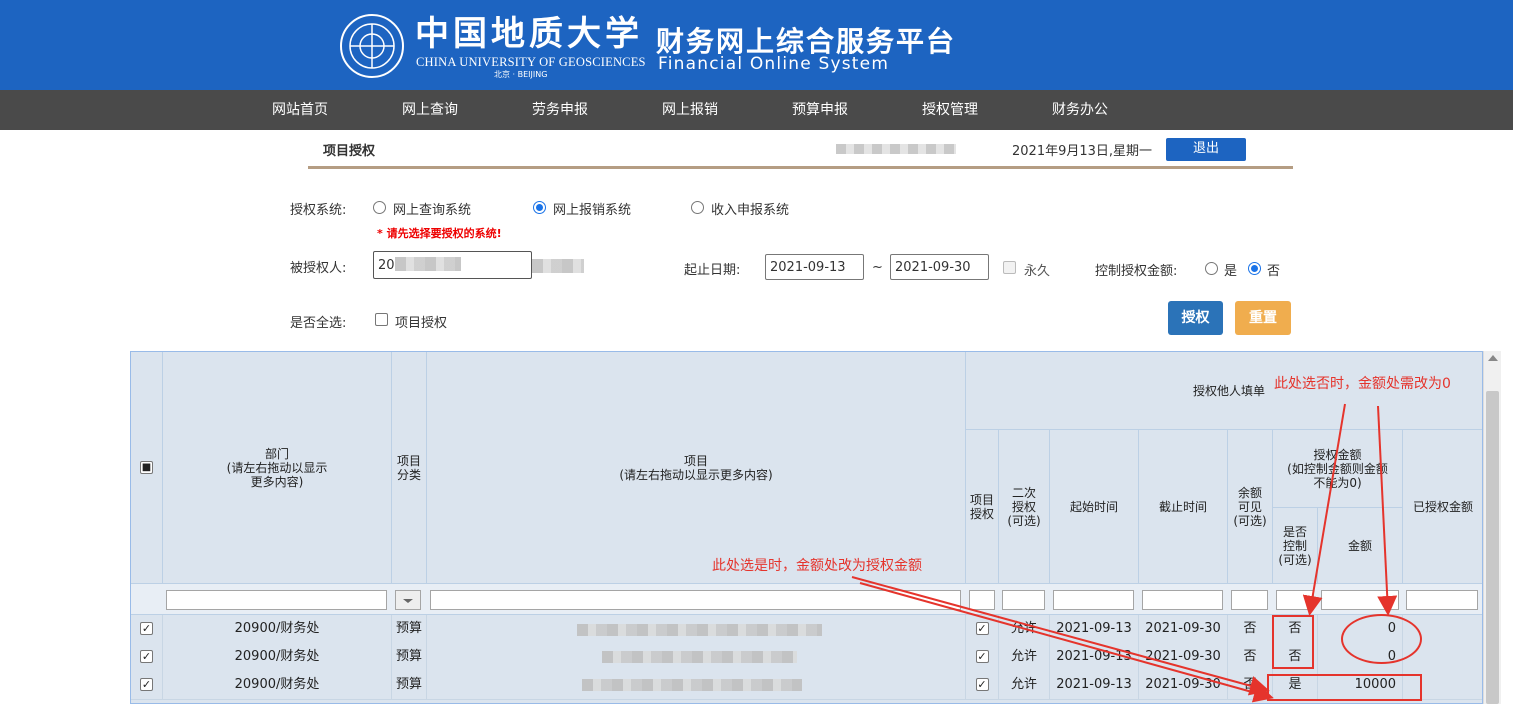 This screenshot has width=1513, height=704. Describe the element at coordinates (1183, 507) in the screenshot. I see `header-end: 截止时间` at that location.